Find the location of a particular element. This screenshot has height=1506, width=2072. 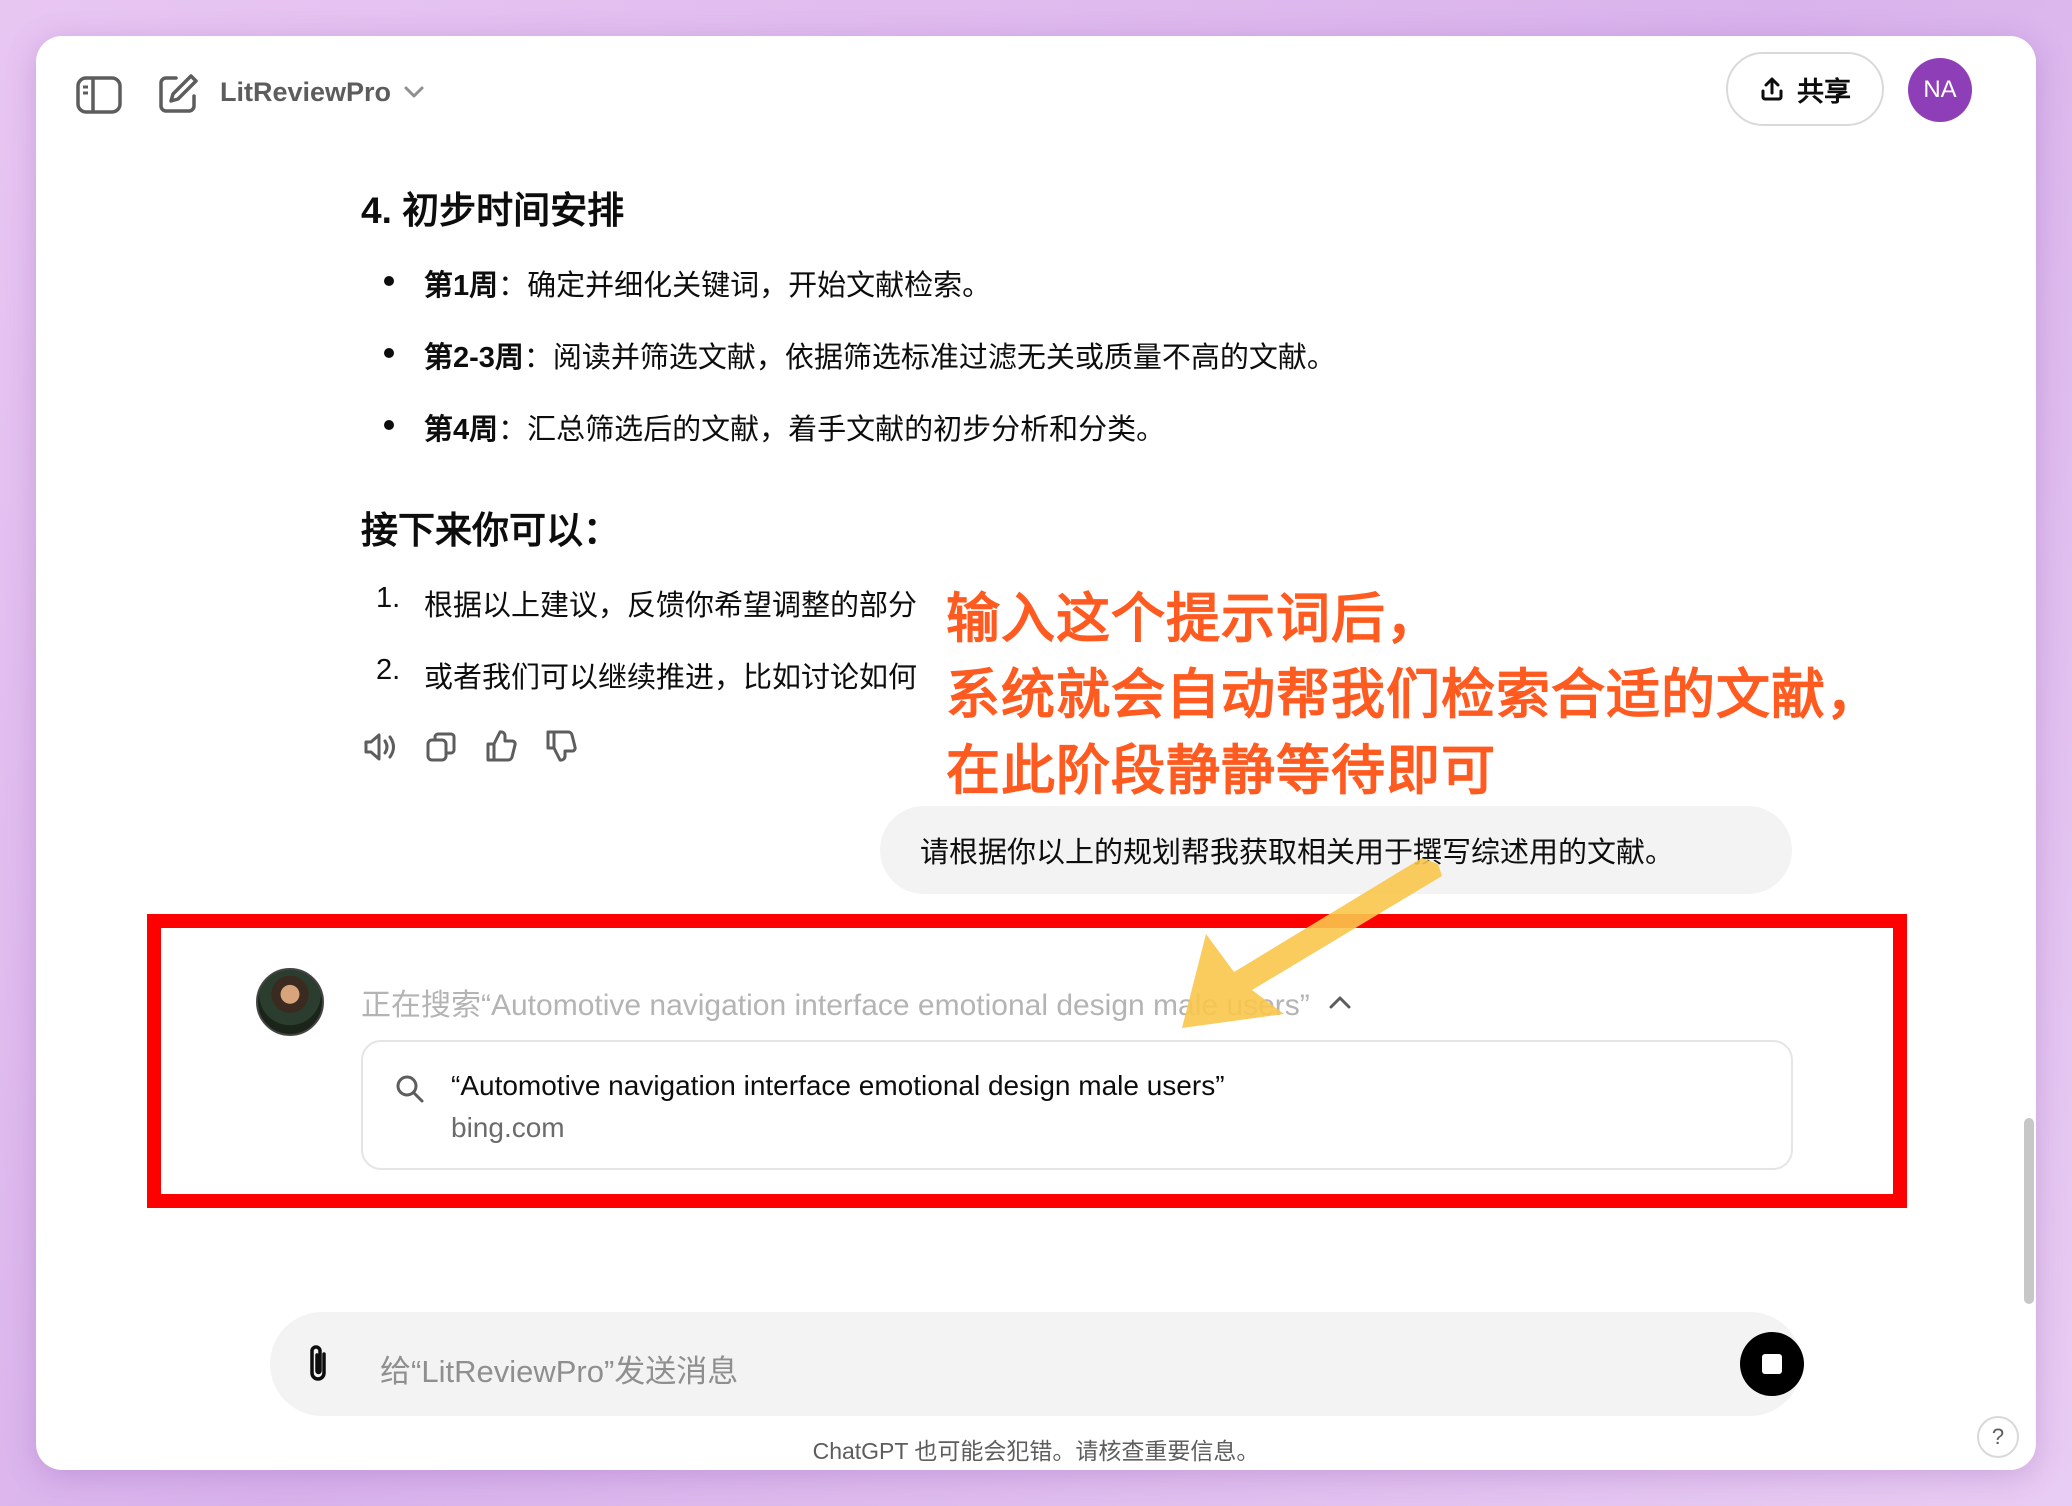

section-heading-next: 接下来你可以： is located at coordinates (490, 530).